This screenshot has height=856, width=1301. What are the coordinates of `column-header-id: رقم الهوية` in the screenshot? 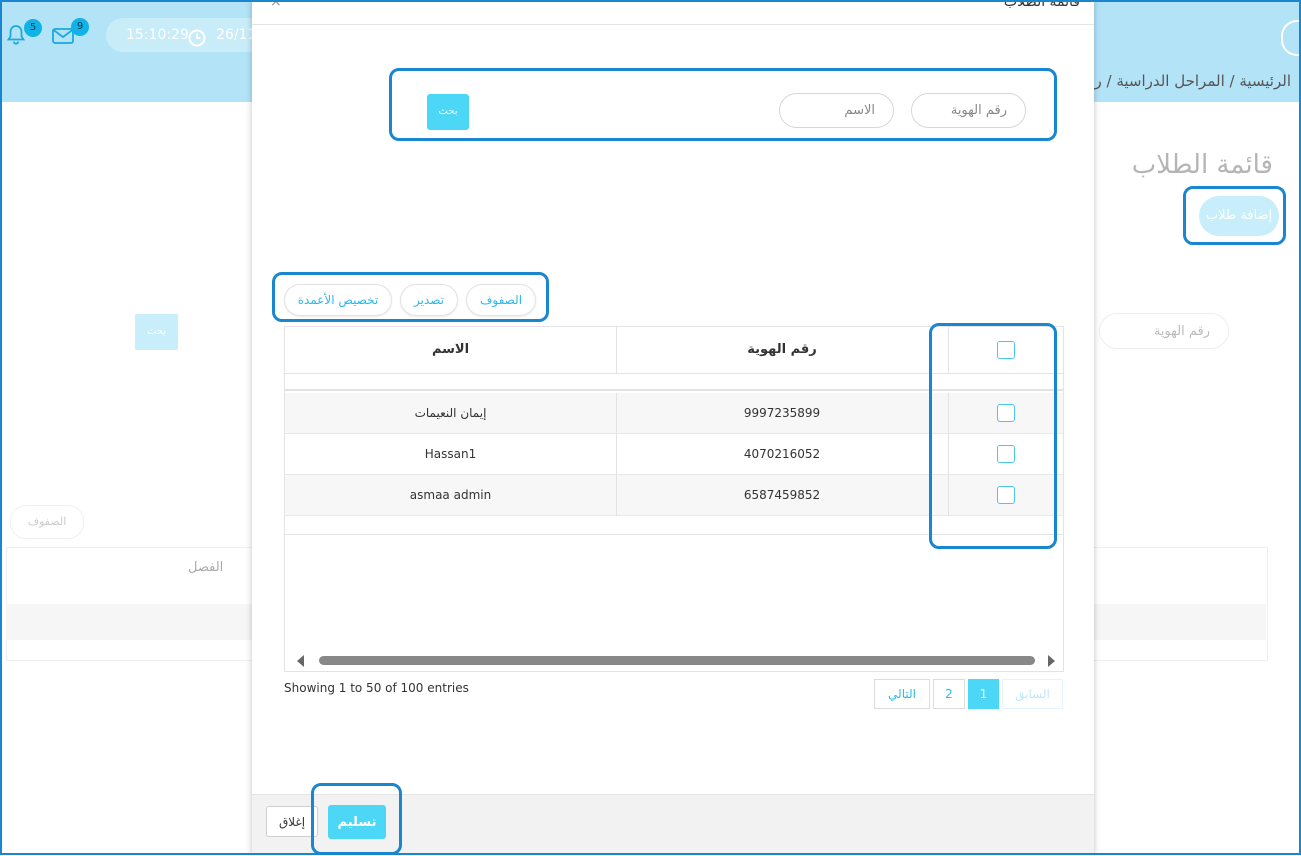 It's located at (782, 350).